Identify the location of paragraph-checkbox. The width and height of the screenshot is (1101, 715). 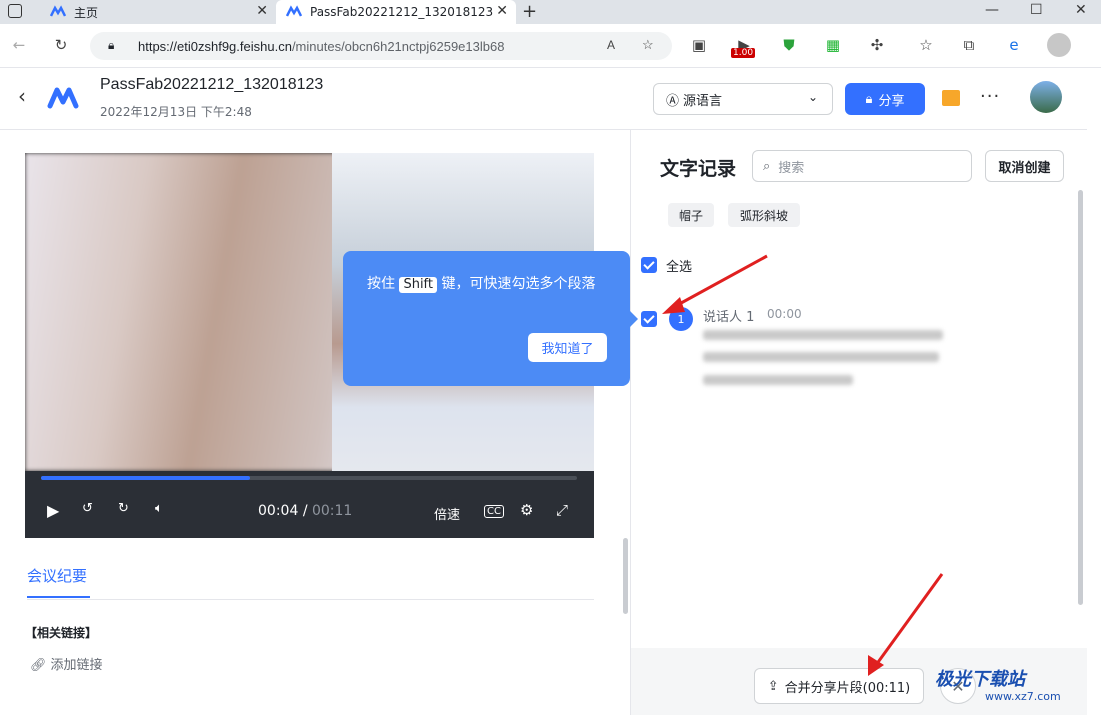
(649, 319).